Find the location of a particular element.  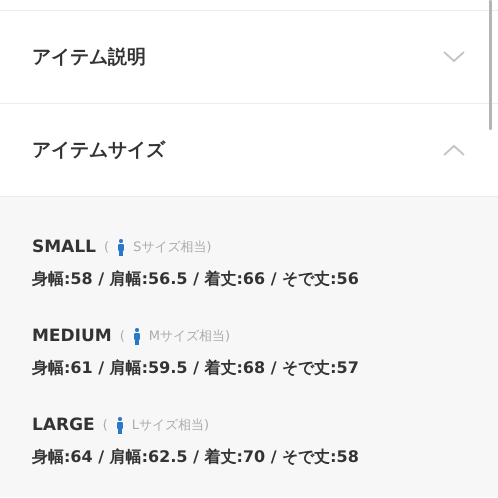

size-measurements: 身幅:58 / 肩幅:56.5 / 着丈:66 / そで丈:56 is located at coordinates (196, 279).